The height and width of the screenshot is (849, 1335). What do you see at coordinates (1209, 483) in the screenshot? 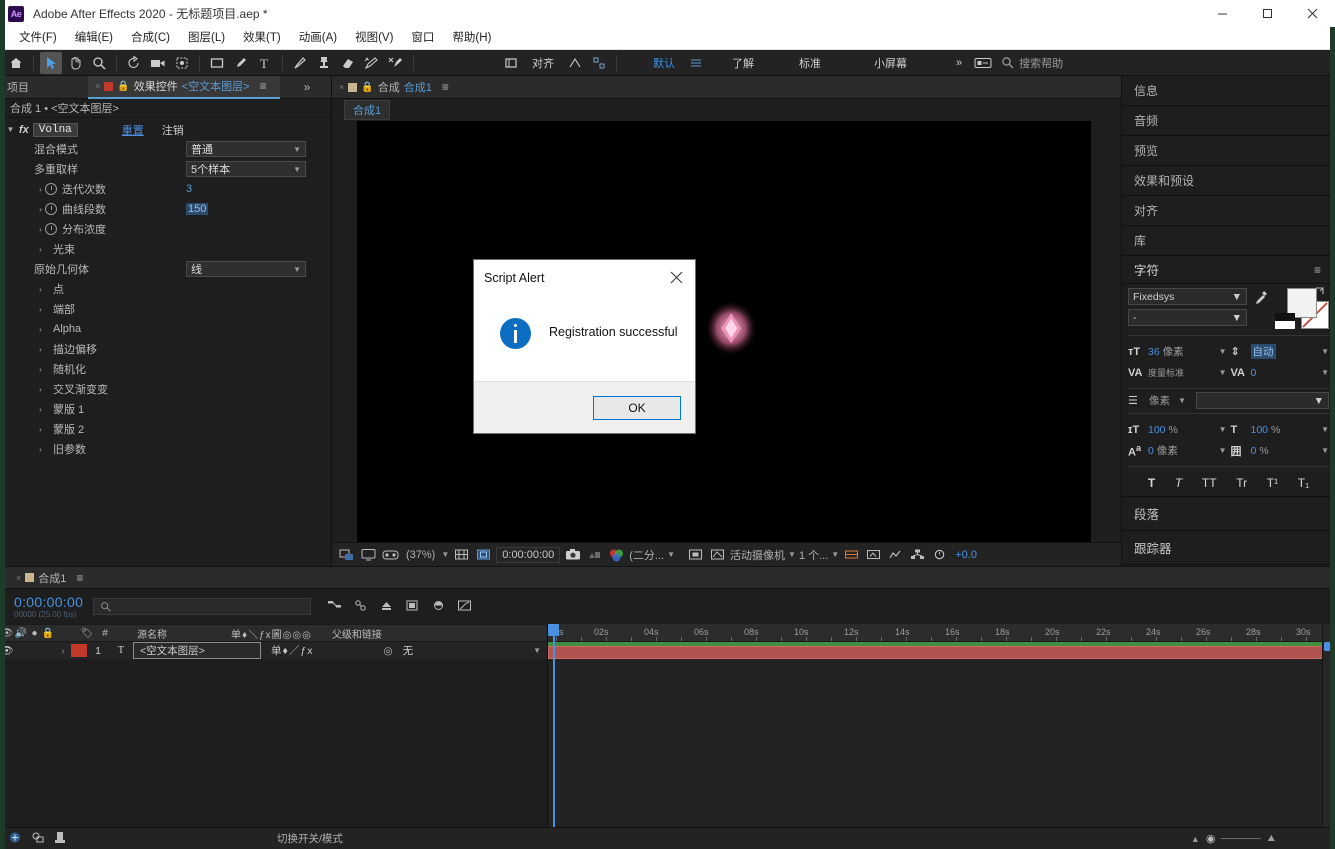
I see `all-caps-button: TT` at bounding box center [1209, 483].